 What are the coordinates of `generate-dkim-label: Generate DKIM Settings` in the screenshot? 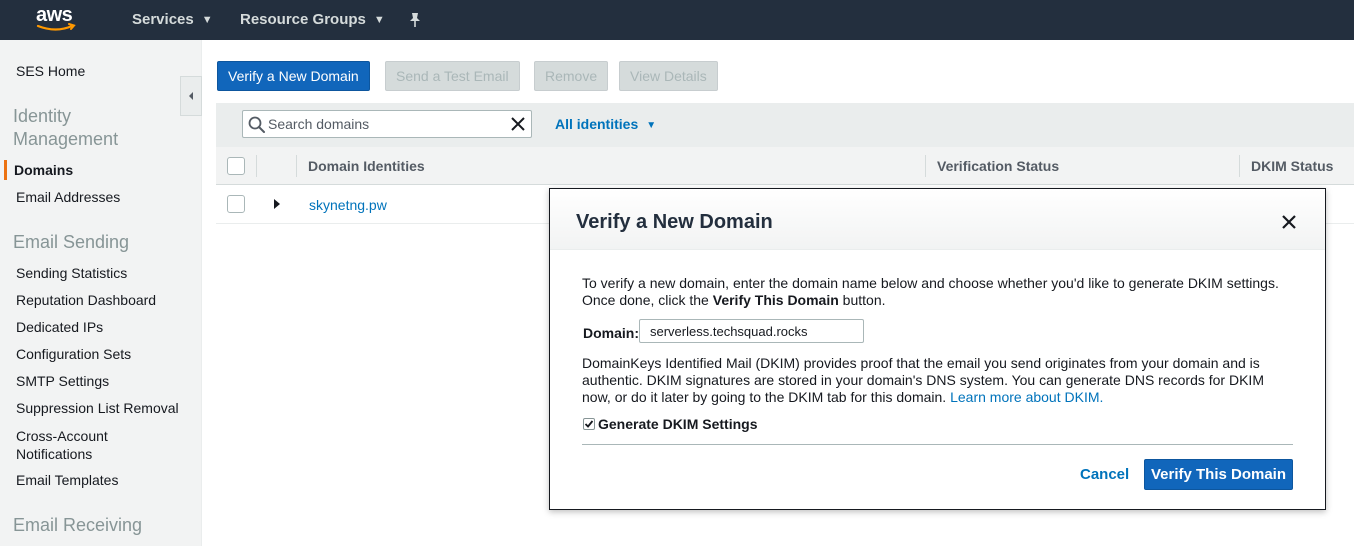 It's located at (677, 424).